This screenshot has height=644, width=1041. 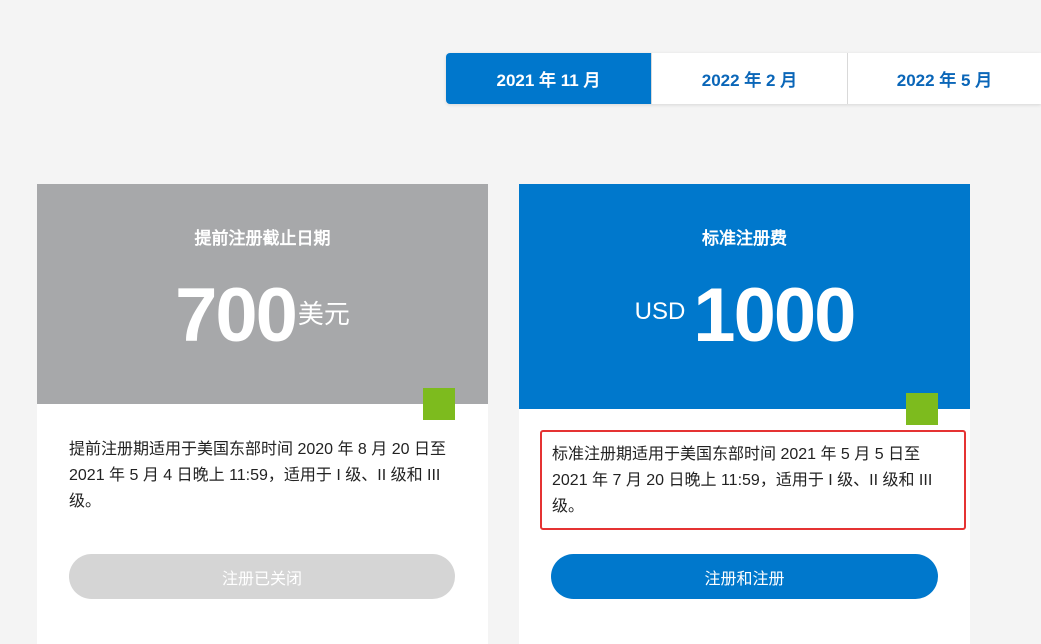 What do you see at coordinates (236, 315) in the screenshot?
I see `early-price-amount: 700` at bounding box center [236, 315].